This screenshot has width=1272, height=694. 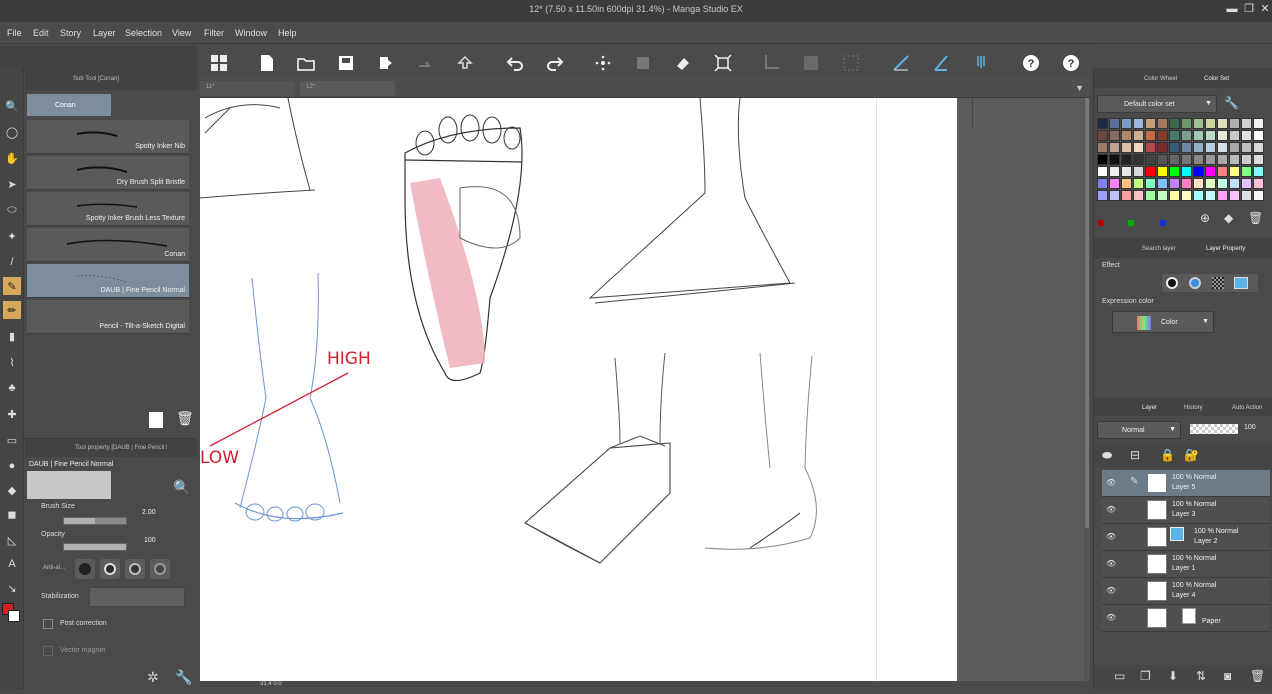 What do you see at coordinates (603, 63) in the screenshot?
I see `sparkle-icon` at bounding box center [603, 63].